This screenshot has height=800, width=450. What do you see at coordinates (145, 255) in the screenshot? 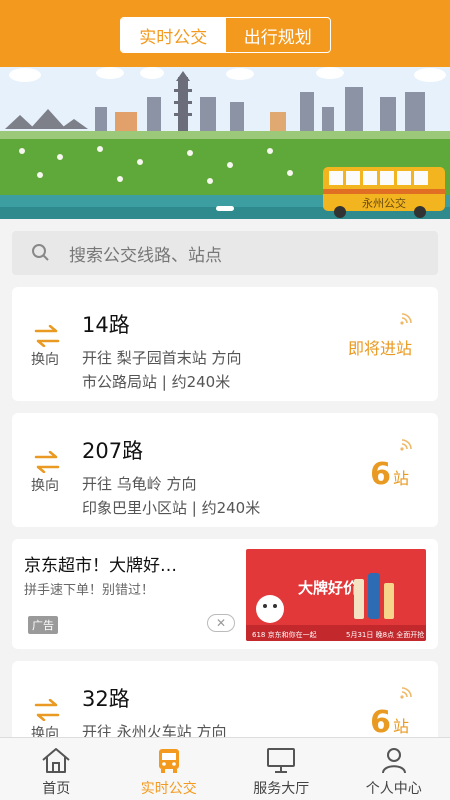
I see `search-placeholder: 搜索公交线路、站点` at bounding box center [145, 255].